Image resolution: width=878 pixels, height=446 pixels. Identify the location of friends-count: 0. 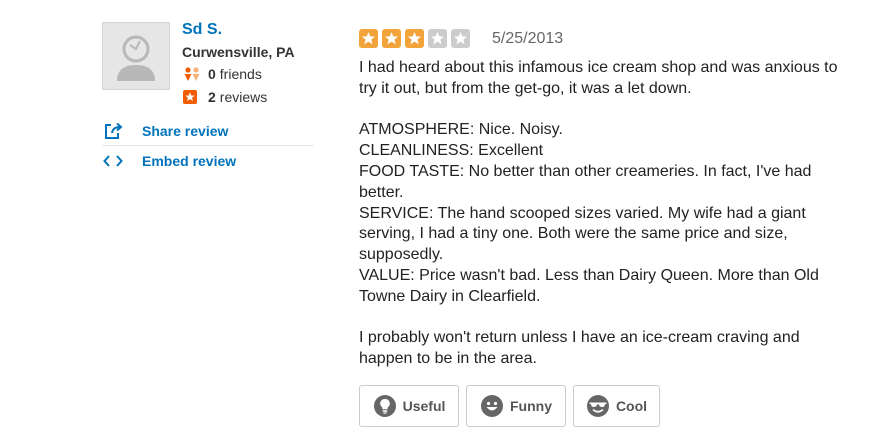
(212, 74).